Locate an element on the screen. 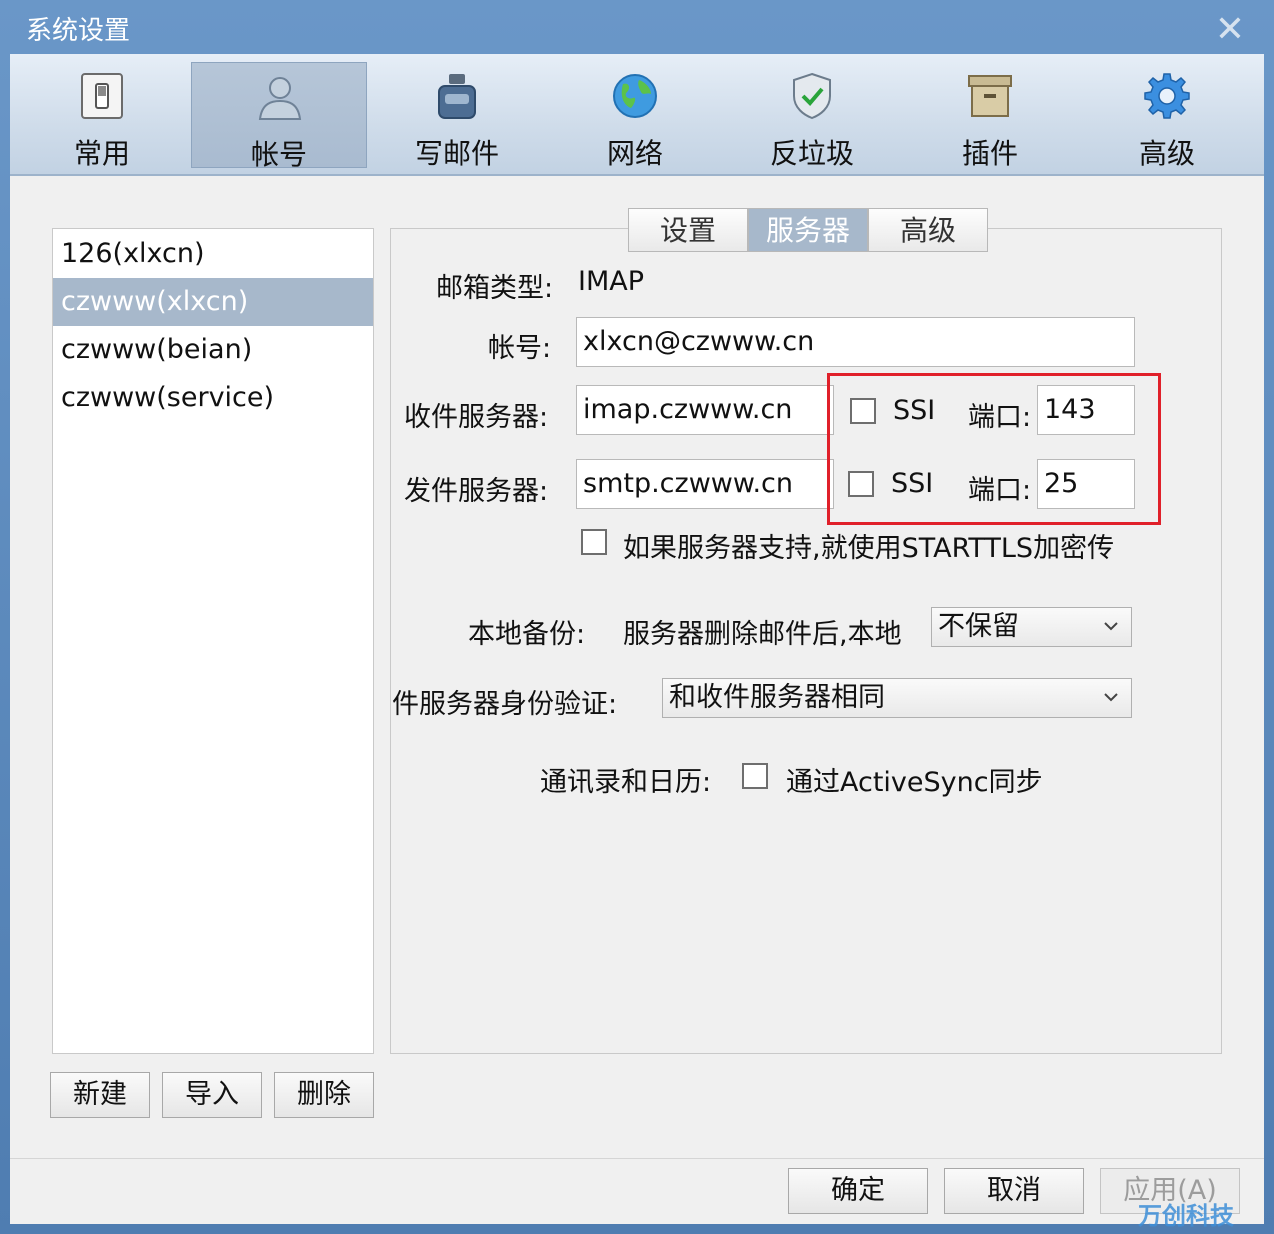 The image size is (1274, 1234). account-label: 帐号: is located at coordinates (520, 348).